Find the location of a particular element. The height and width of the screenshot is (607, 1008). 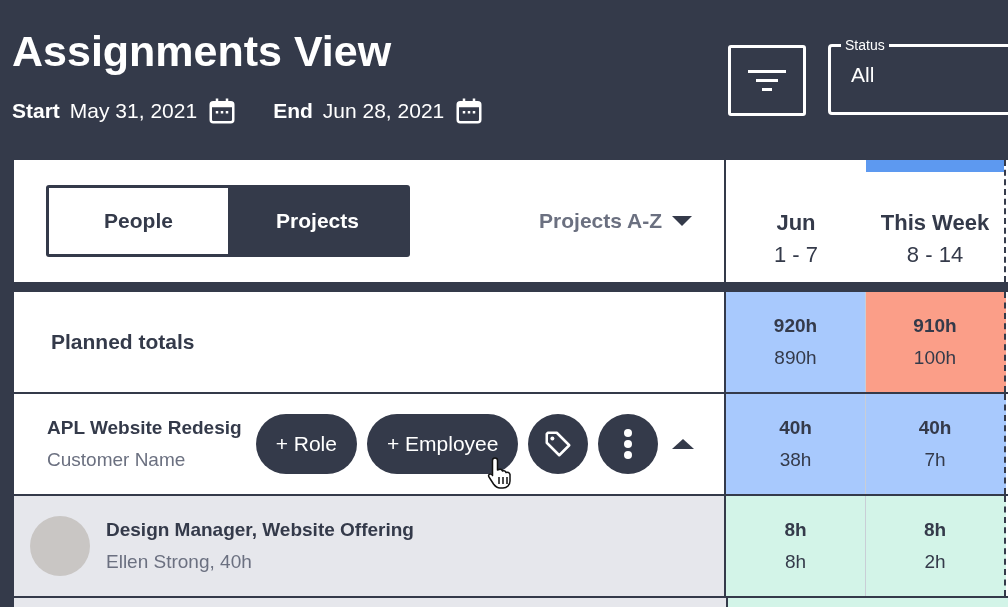

end-label: End is located at coordinates (293, 111).